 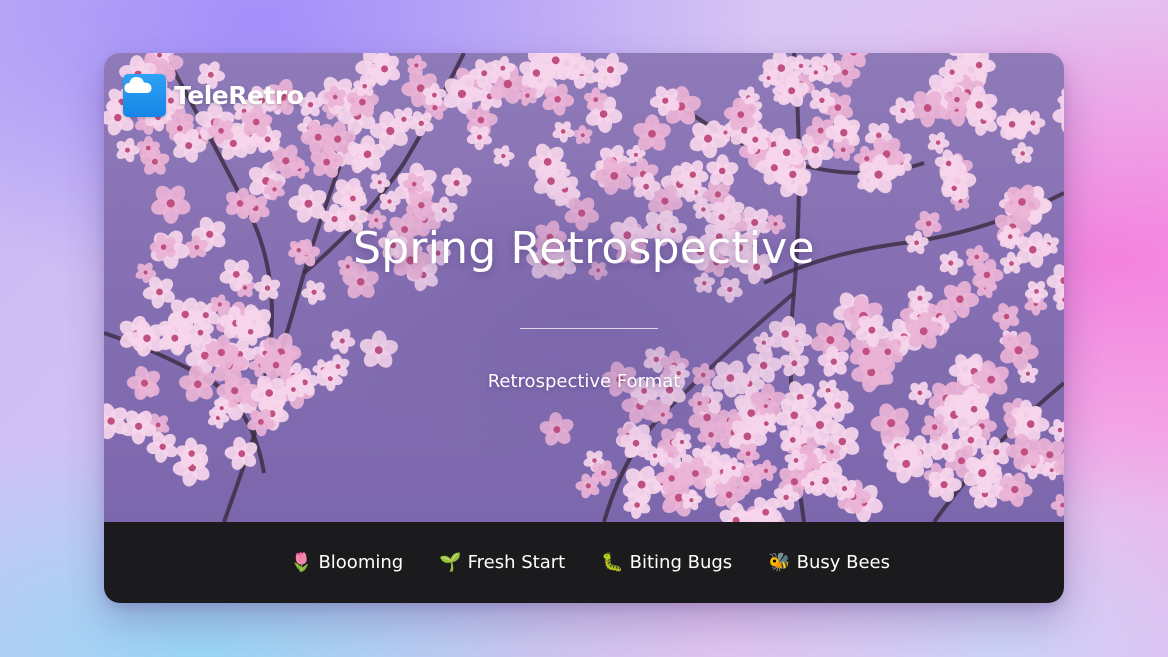 What do you see at coordinates (612, 562) in the screenshot?
I see `bug-icon: 🐛` at bounding box center [612, 562].